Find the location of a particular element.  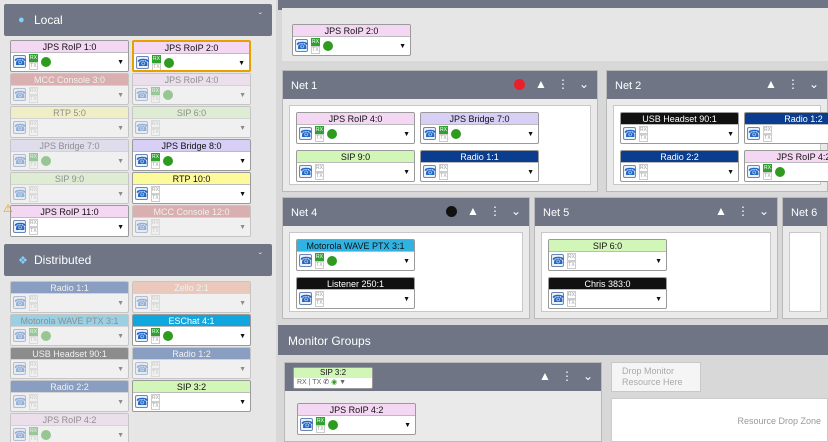

net-body is located at coordinates (805, 272).